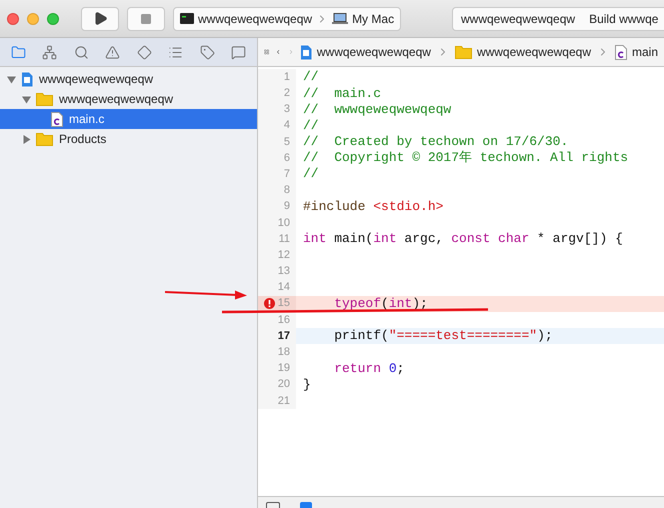  What do you see at coordinates (287, 190) in the screenshot?
I see `line-number: 8` at bounding box center [287, 190].